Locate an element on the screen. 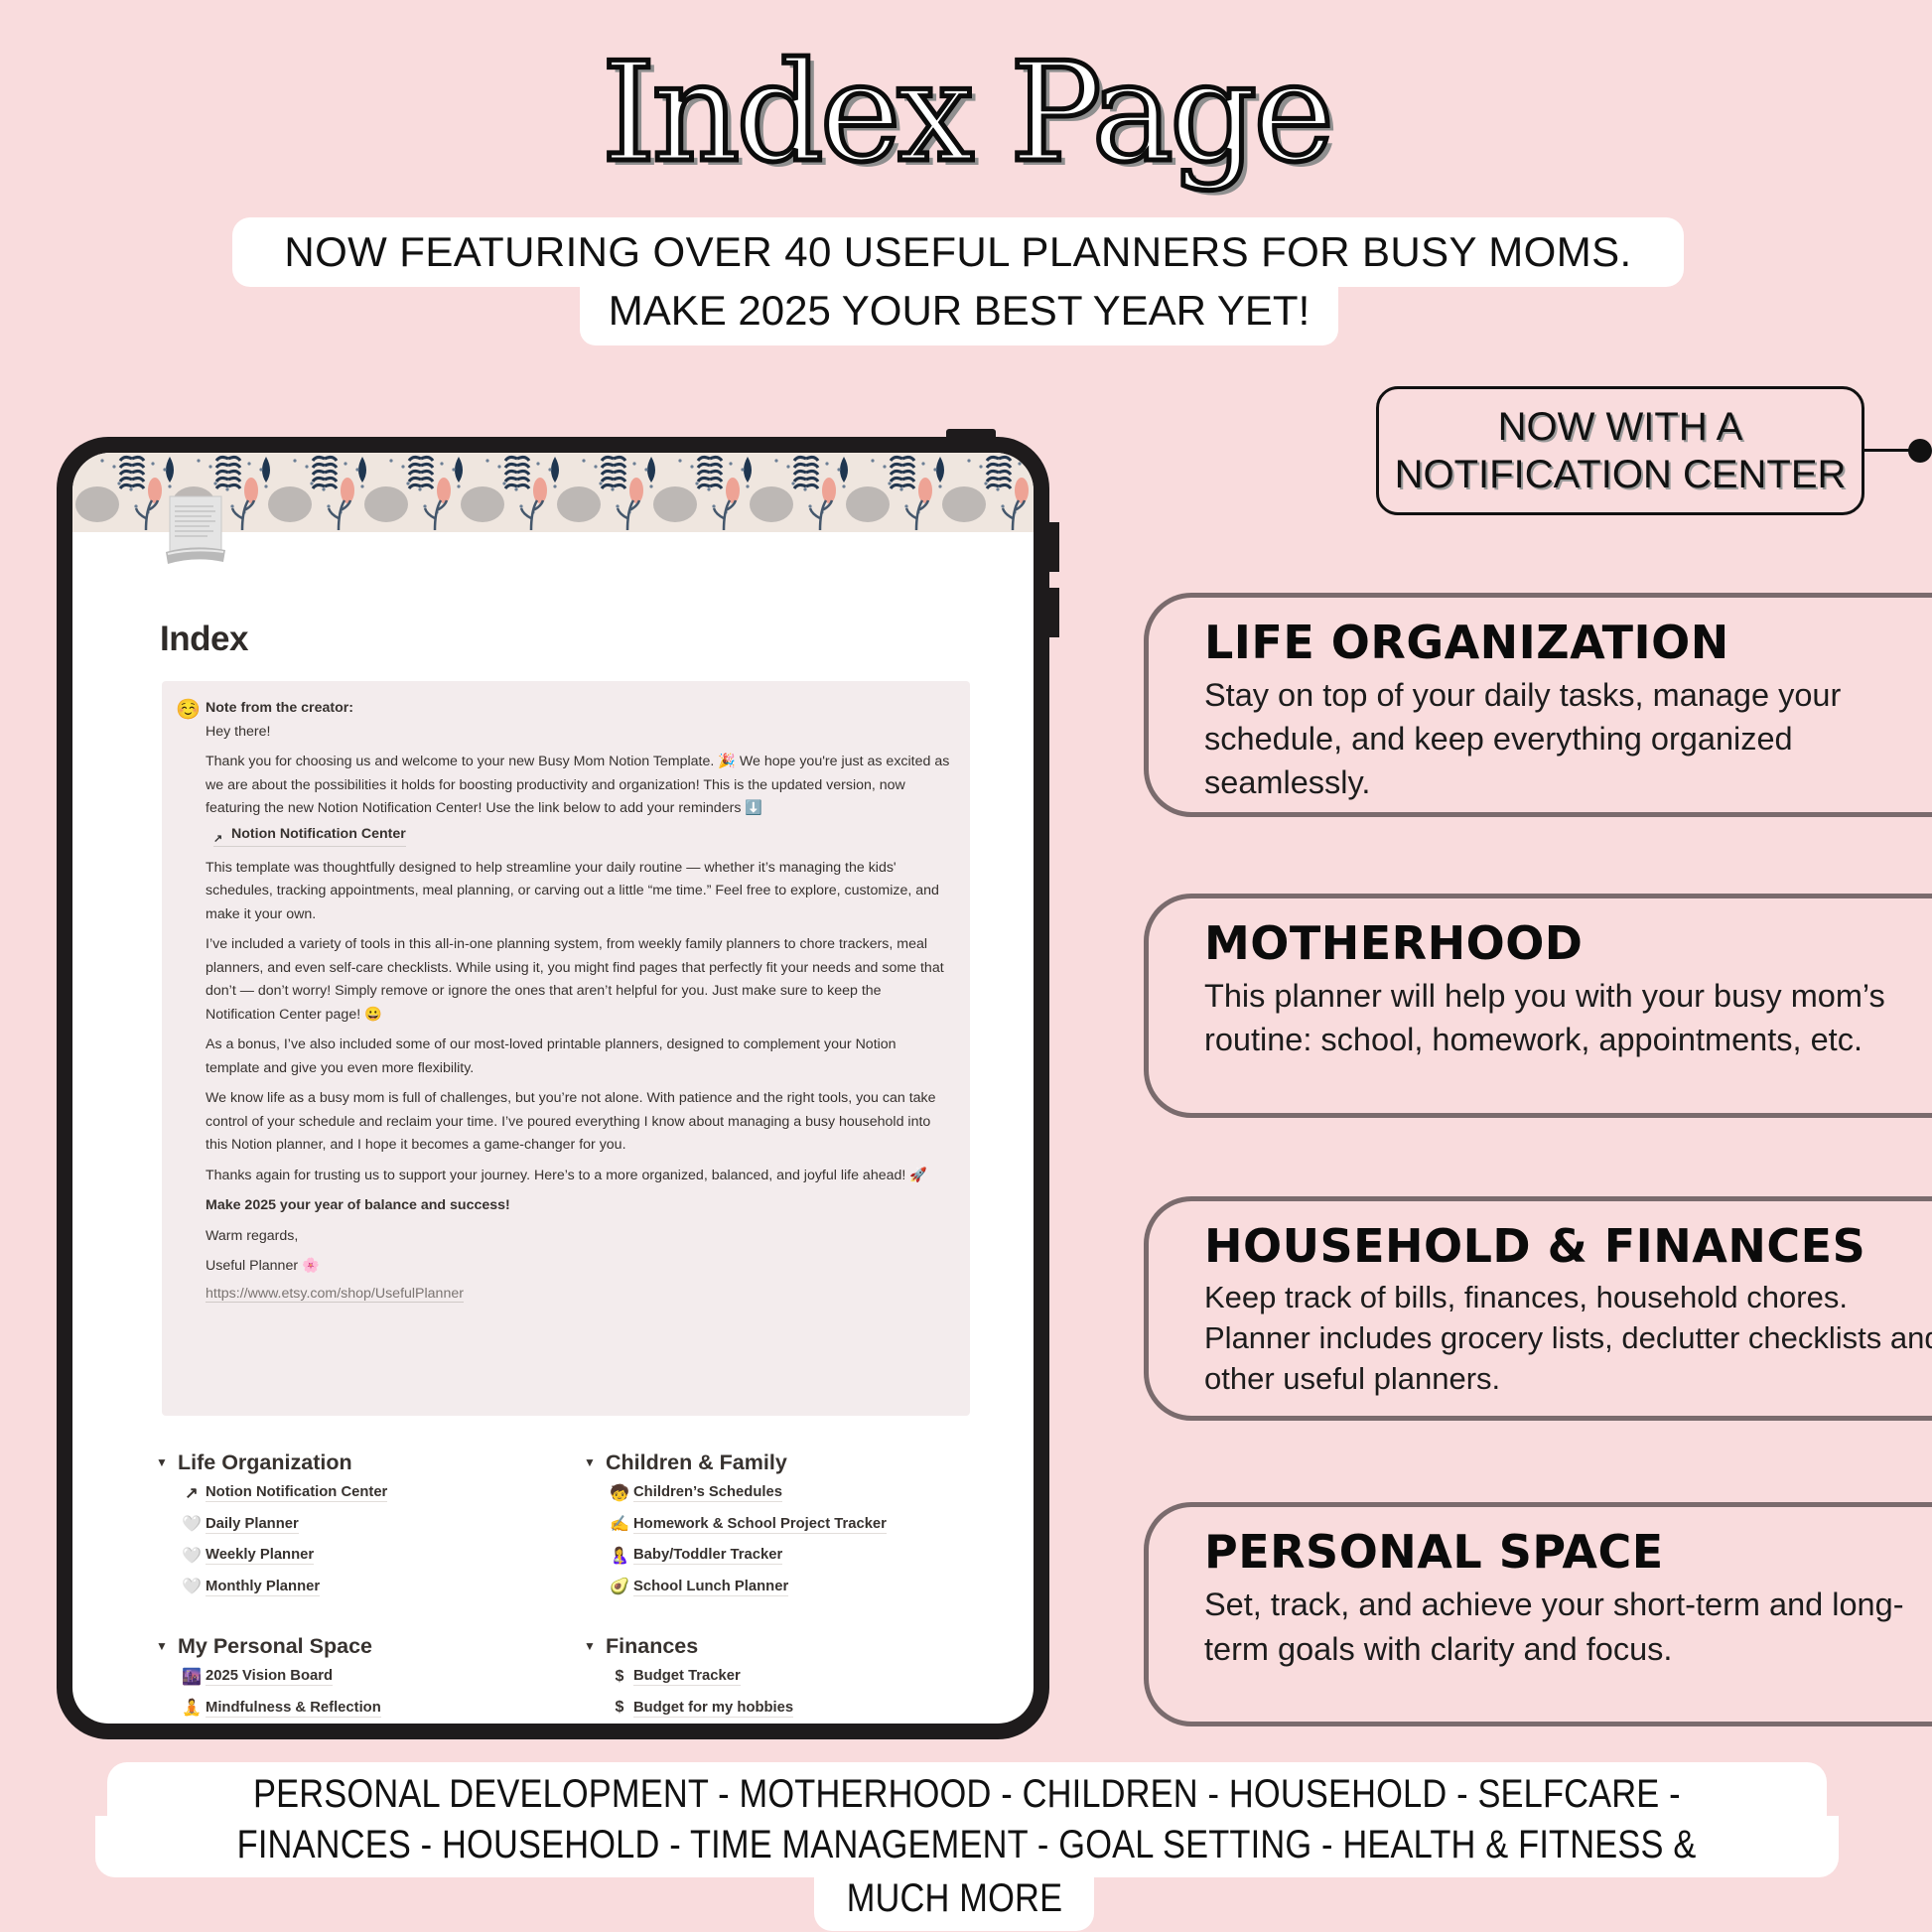  page-link-item: $ Budget Tracker is located at coordinates (805, 1677).